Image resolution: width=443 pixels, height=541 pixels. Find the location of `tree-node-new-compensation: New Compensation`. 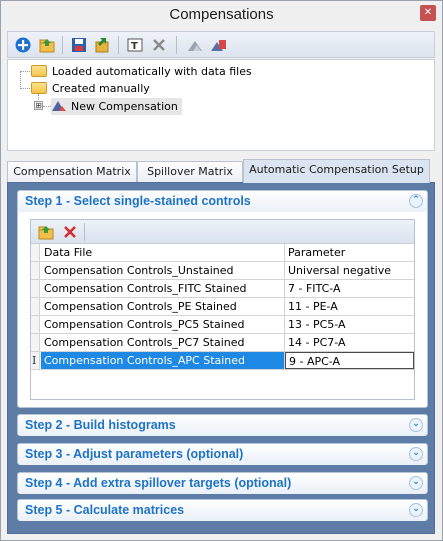

tree-node-new-compensation: New Compensation is located at coordinates (116, 106).